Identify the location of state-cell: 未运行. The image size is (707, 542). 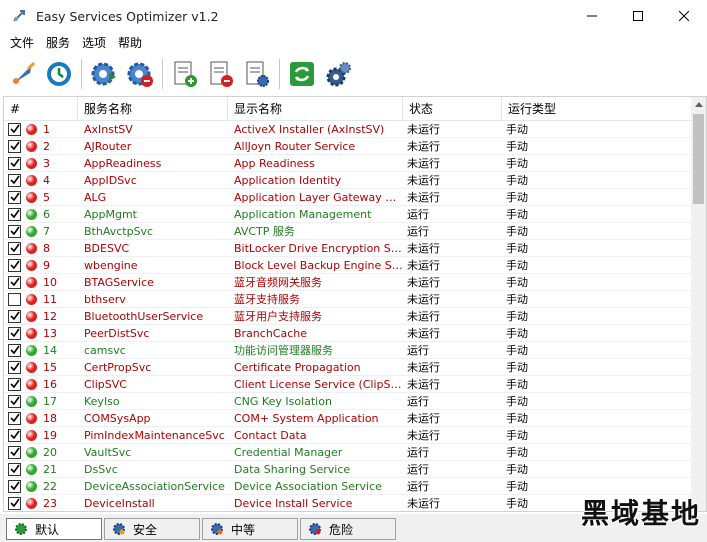
(423, 265).